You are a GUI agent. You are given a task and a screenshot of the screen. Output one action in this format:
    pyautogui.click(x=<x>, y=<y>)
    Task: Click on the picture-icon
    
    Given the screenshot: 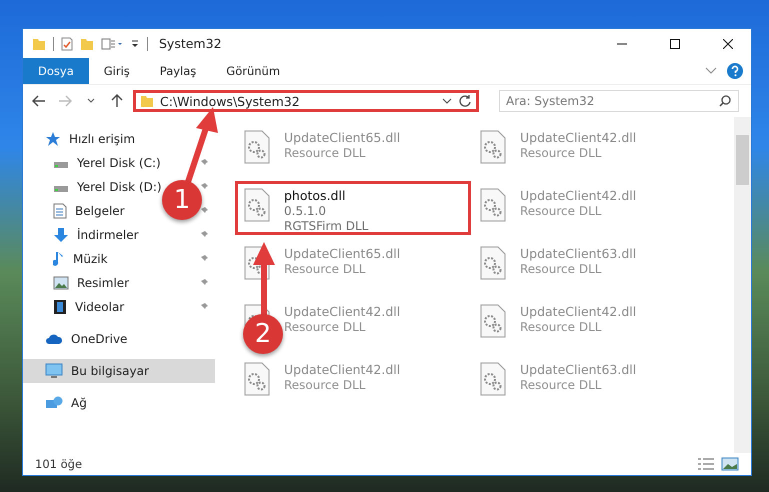 What is the action you would take?
    pyautogui.click(x=61, y=283)
    